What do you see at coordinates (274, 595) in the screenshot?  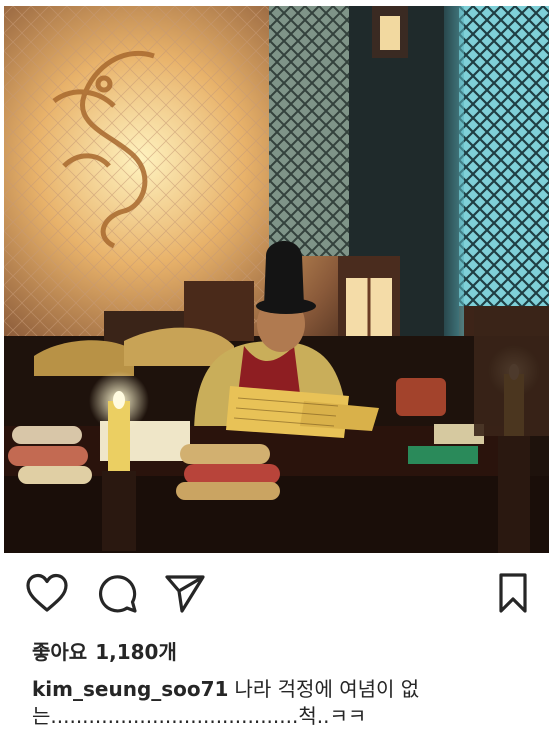 I see `post-actions-bar` at bounding box center [274, 595].